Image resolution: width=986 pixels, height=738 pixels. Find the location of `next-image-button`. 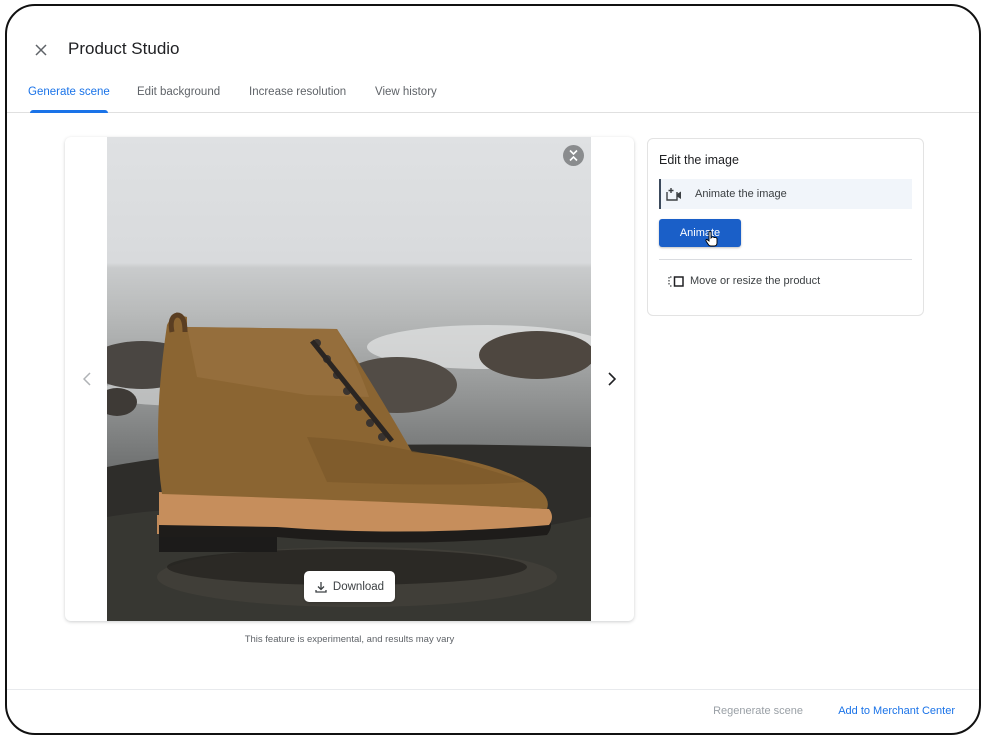

next-image-button is located at coordinates (612, 379).